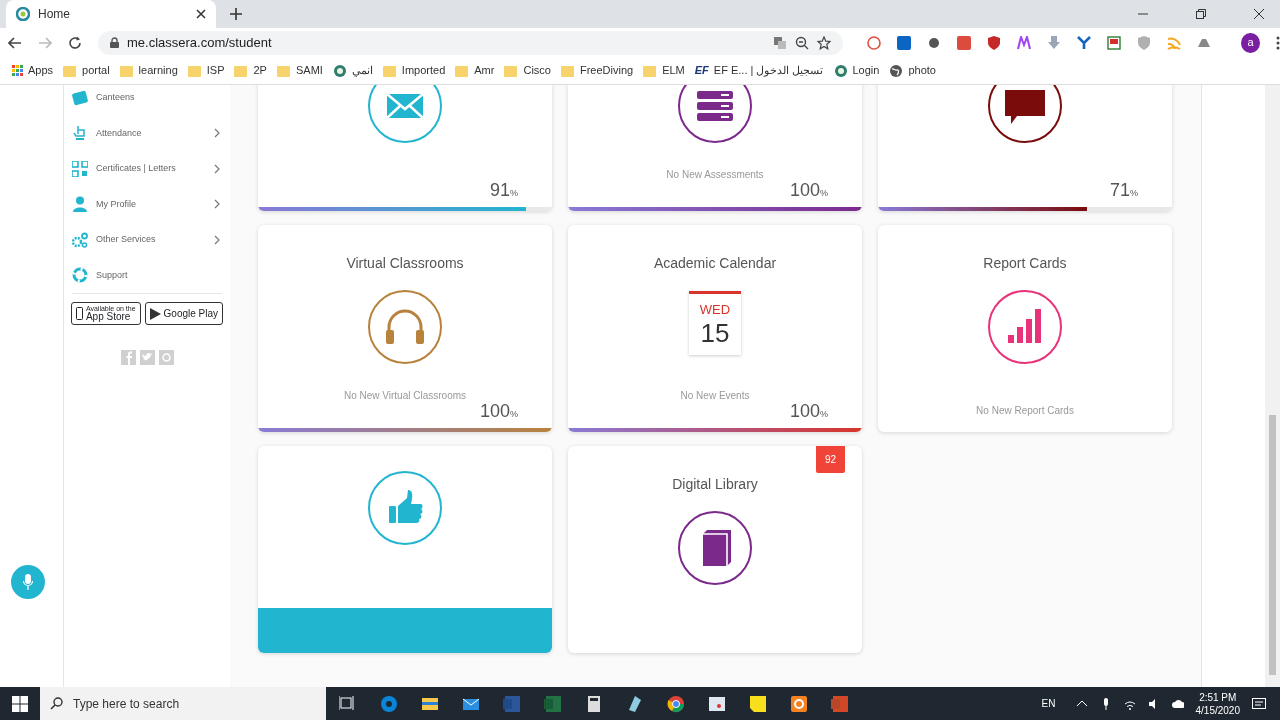 This screenshot has height=720, width=1280. What do you see at coordinates (475, 70) in the screenshot?
I see `bookmark: Amr` at bounding box center [475, 70].